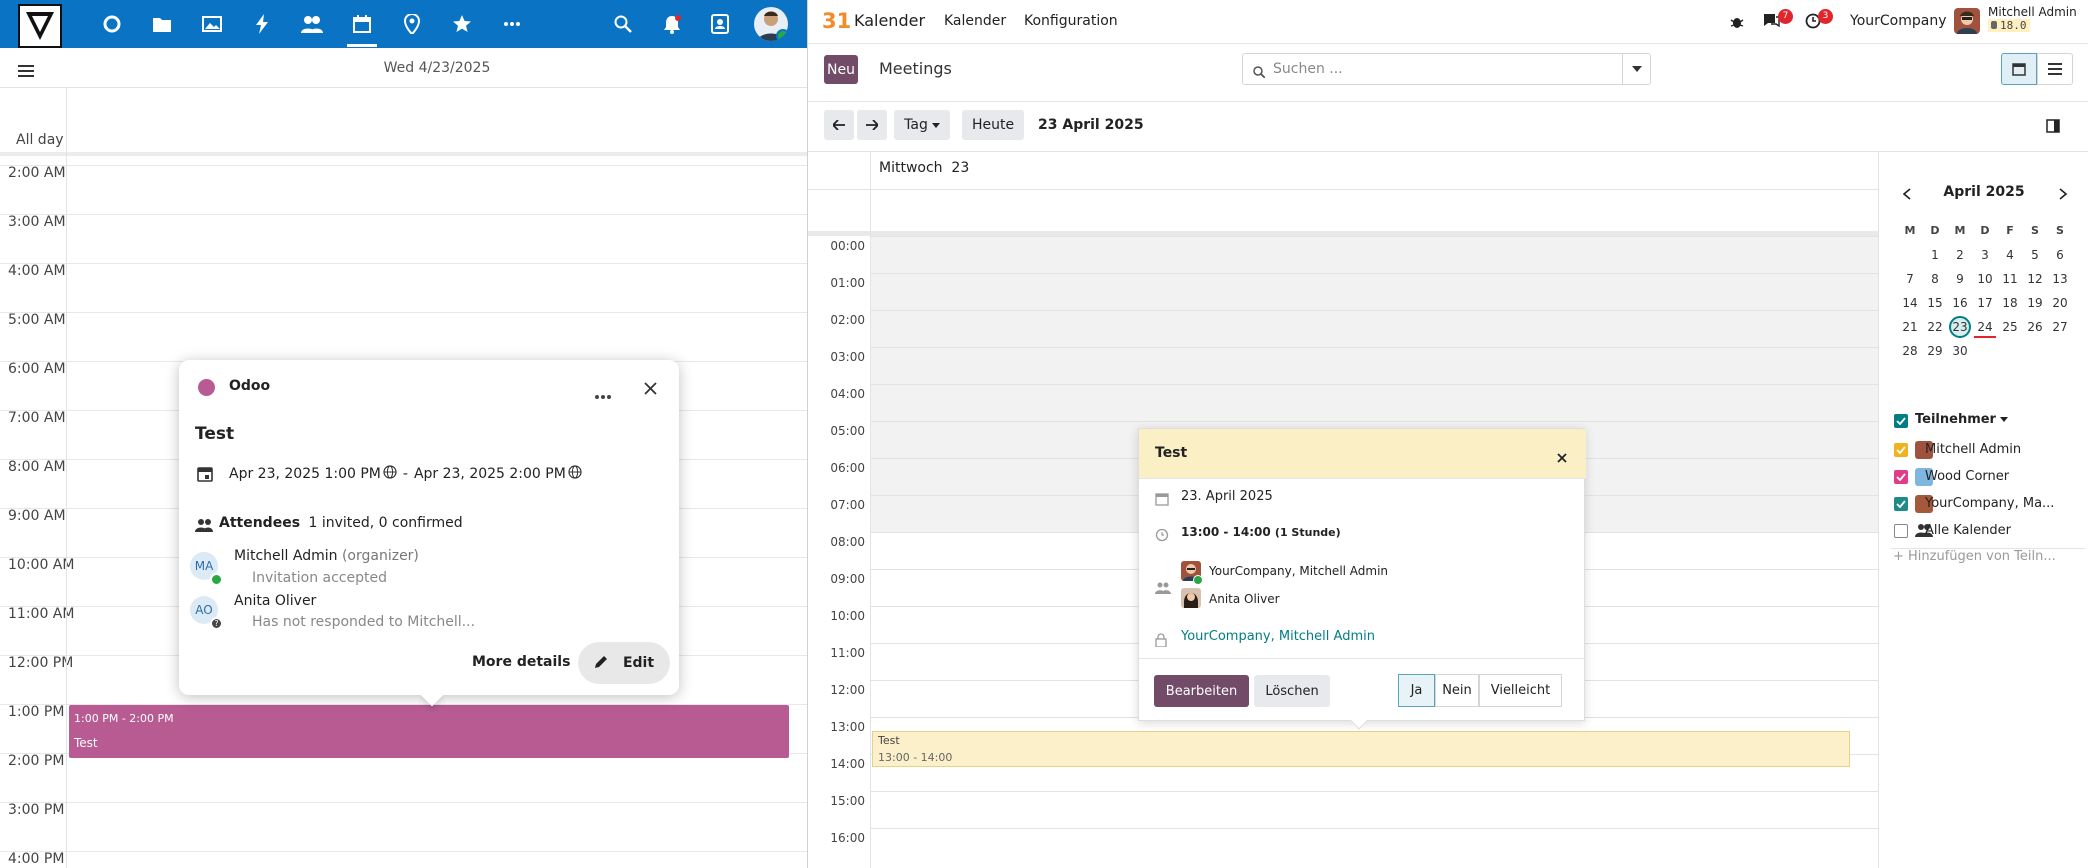 This screenshot has width=2088, height=868. What do you see at coordinates (1985, 255) in the screenshot?
I see `mini-calendar-day: 3` at bounding box center [1985, 255].